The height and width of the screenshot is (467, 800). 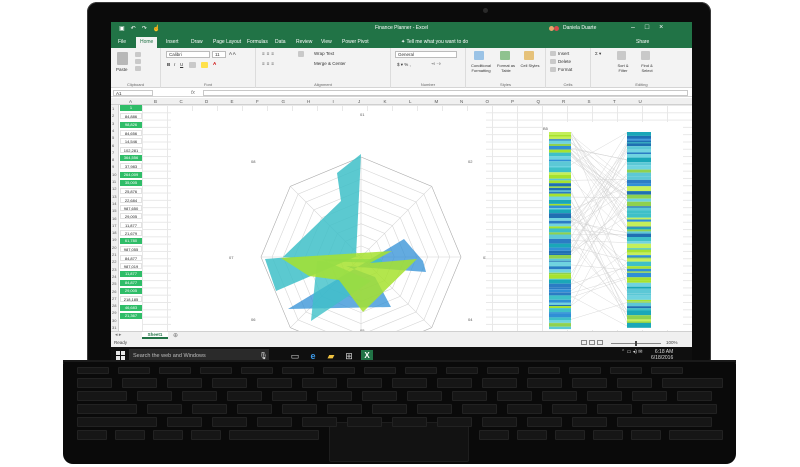 I want to click on grow-font-icon: A A, so click(x=232, y=53).